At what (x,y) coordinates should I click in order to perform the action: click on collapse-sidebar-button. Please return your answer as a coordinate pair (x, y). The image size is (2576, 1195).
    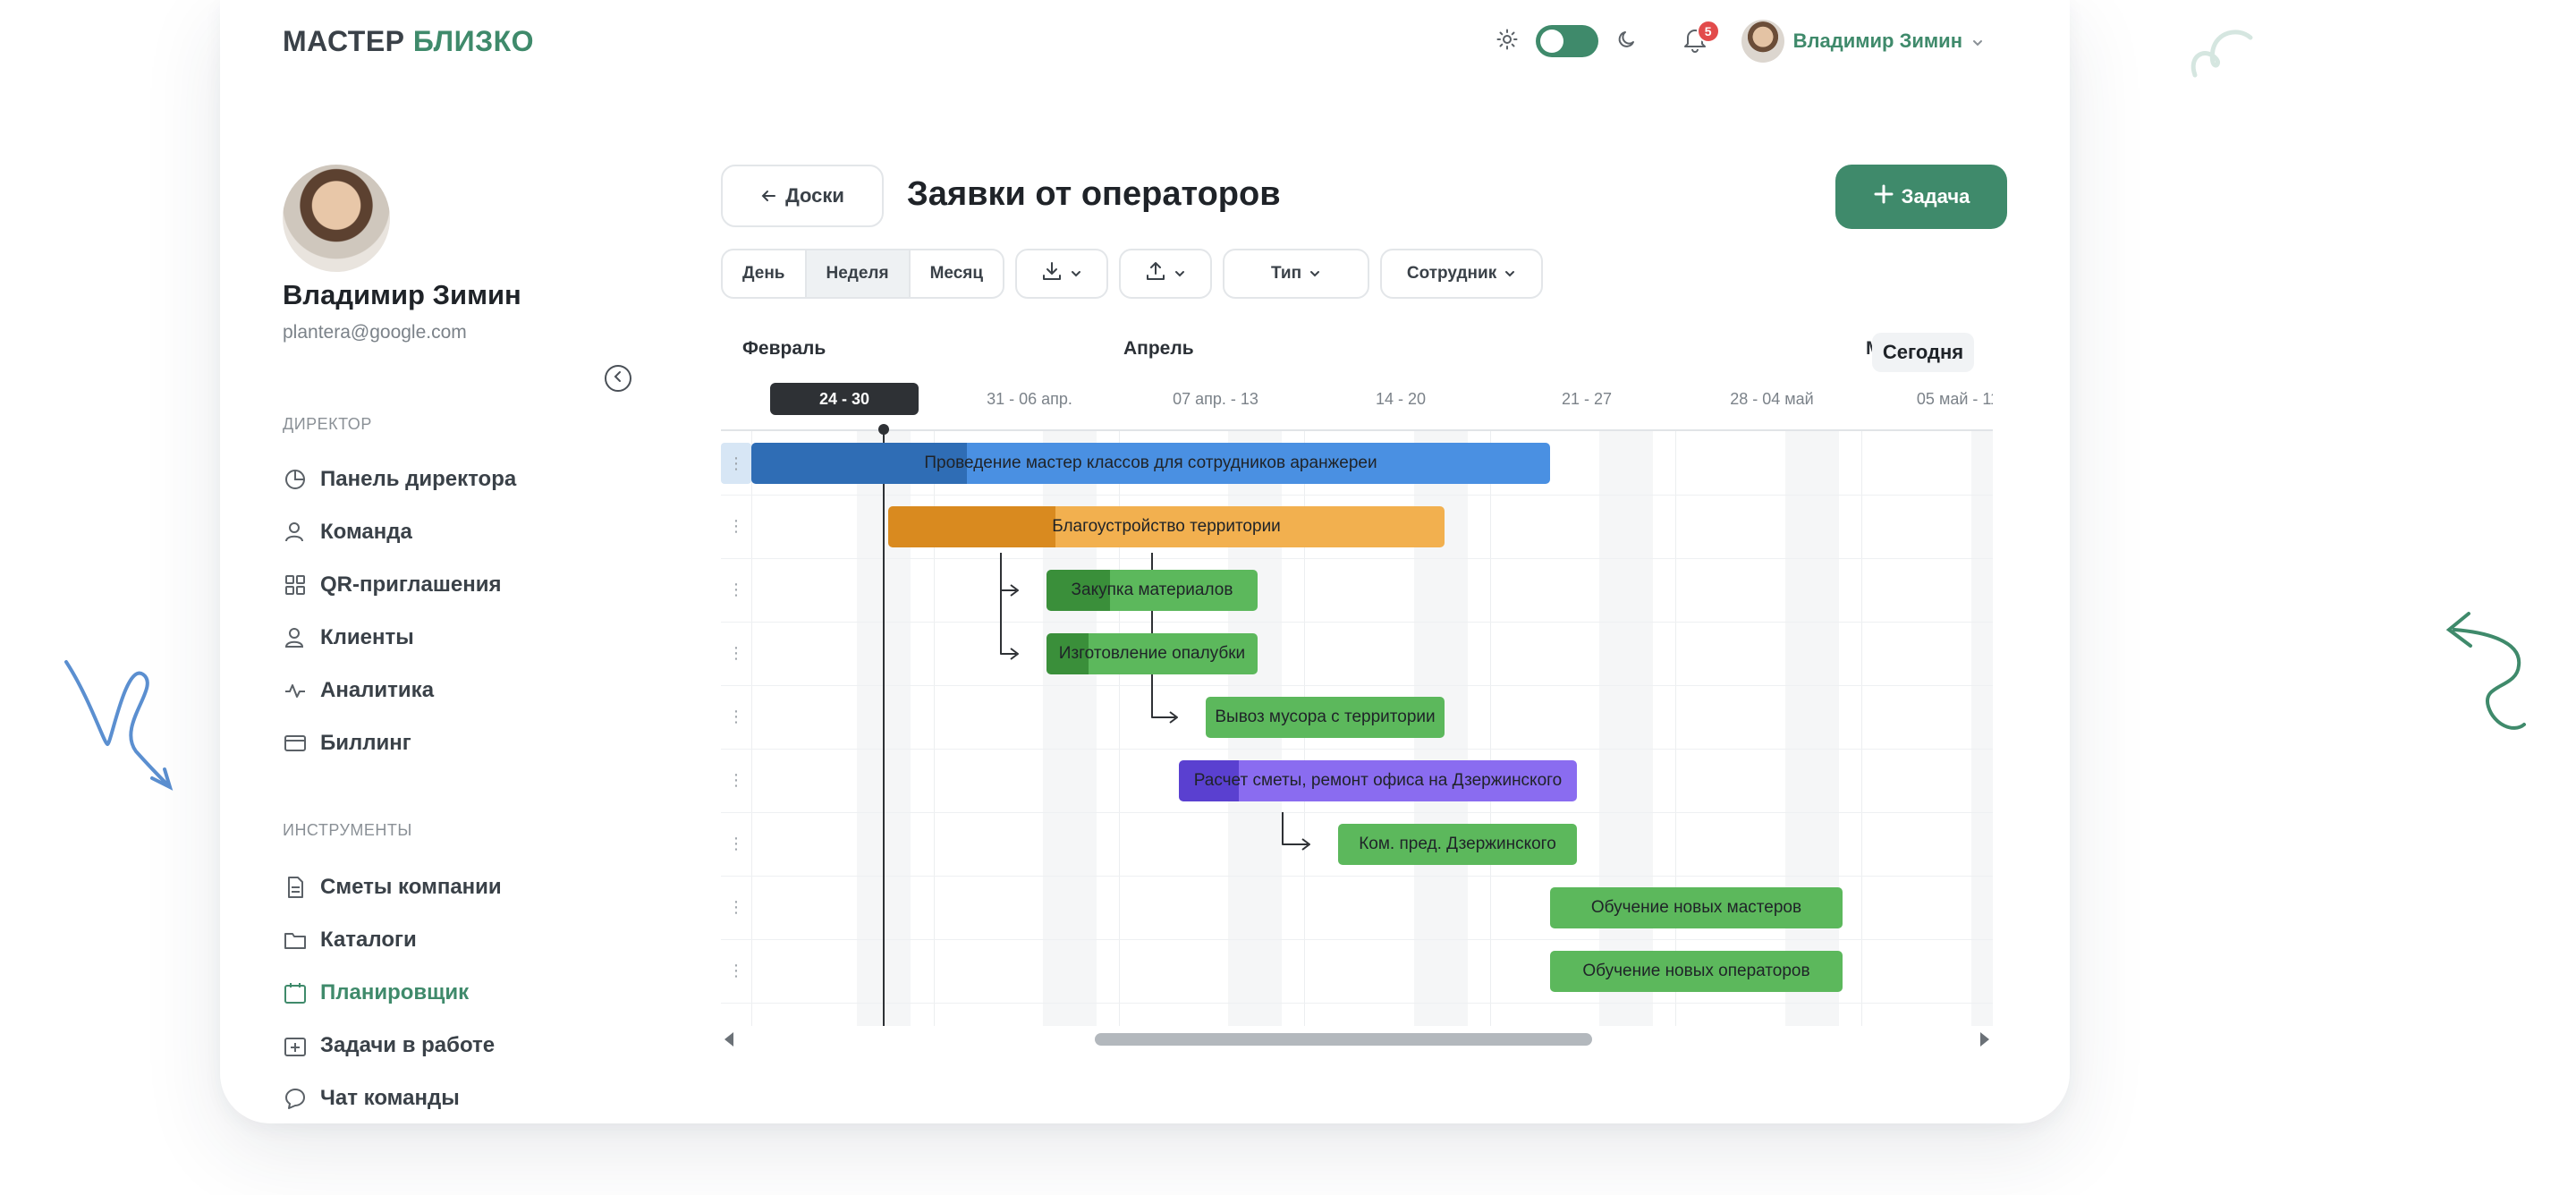
    Looking at the image, I should click on (618, 378).